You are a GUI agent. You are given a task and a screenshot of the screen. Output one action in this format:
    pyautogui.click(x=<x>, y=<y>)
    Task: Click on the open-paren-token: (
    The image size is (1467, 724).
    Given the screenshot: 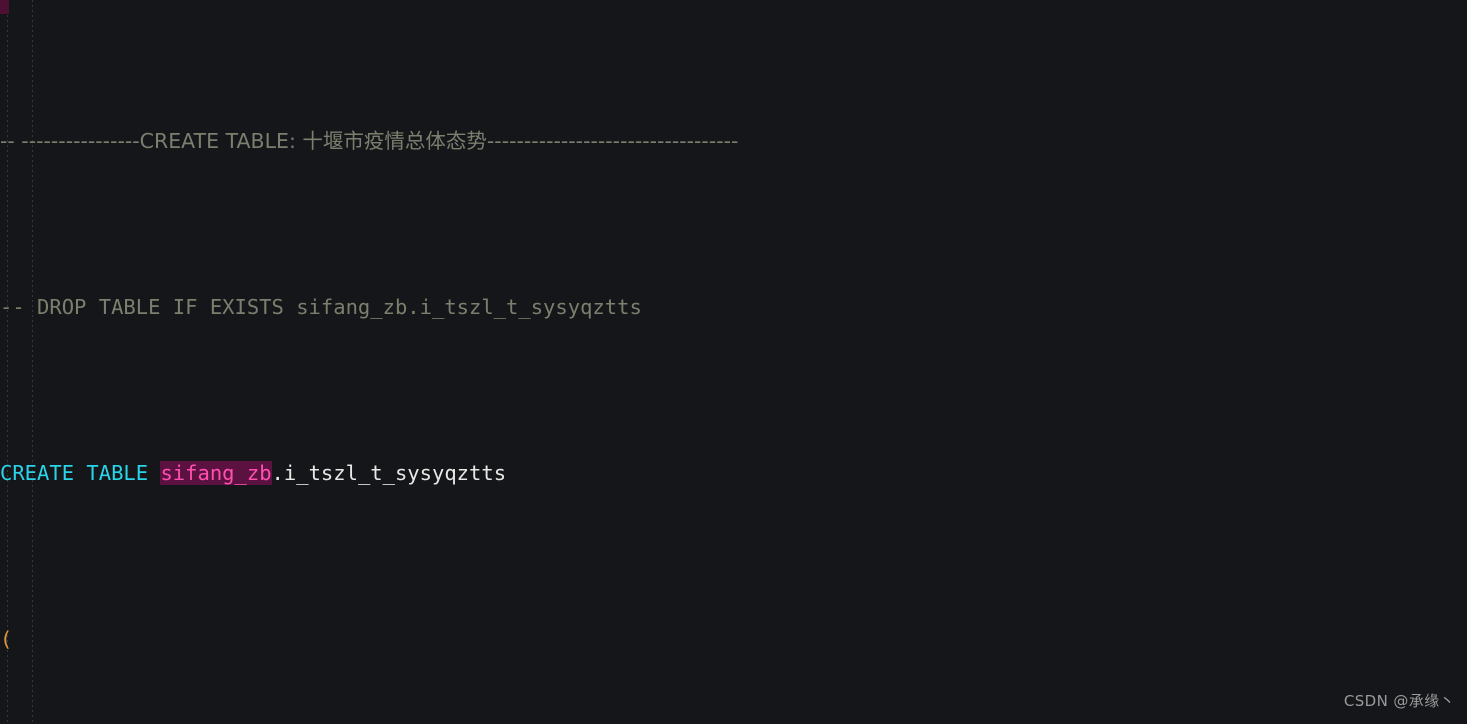 What is the action you would take?
    pyautogui.click(x=6, y=638)
    